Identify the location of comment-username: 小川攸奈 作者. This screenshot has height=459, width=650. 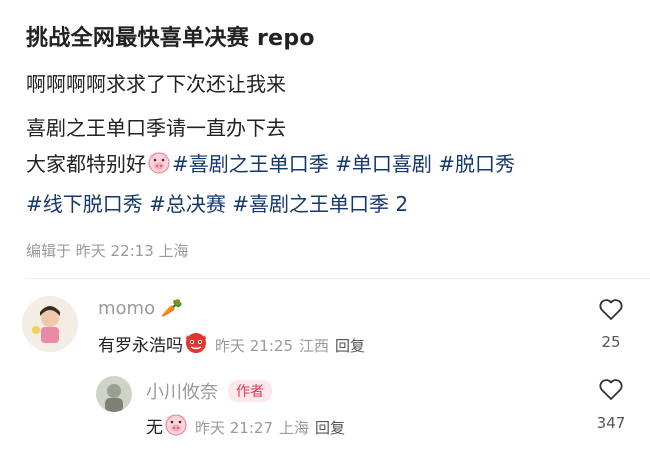
(209, 391).